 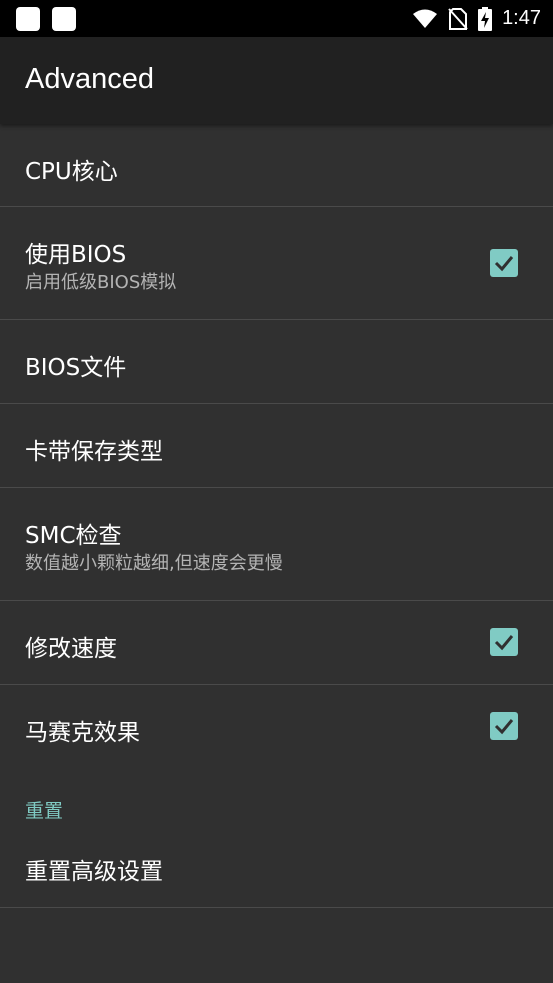 I want to click on modify-speed-checkbox, so click(x=504, y=642).